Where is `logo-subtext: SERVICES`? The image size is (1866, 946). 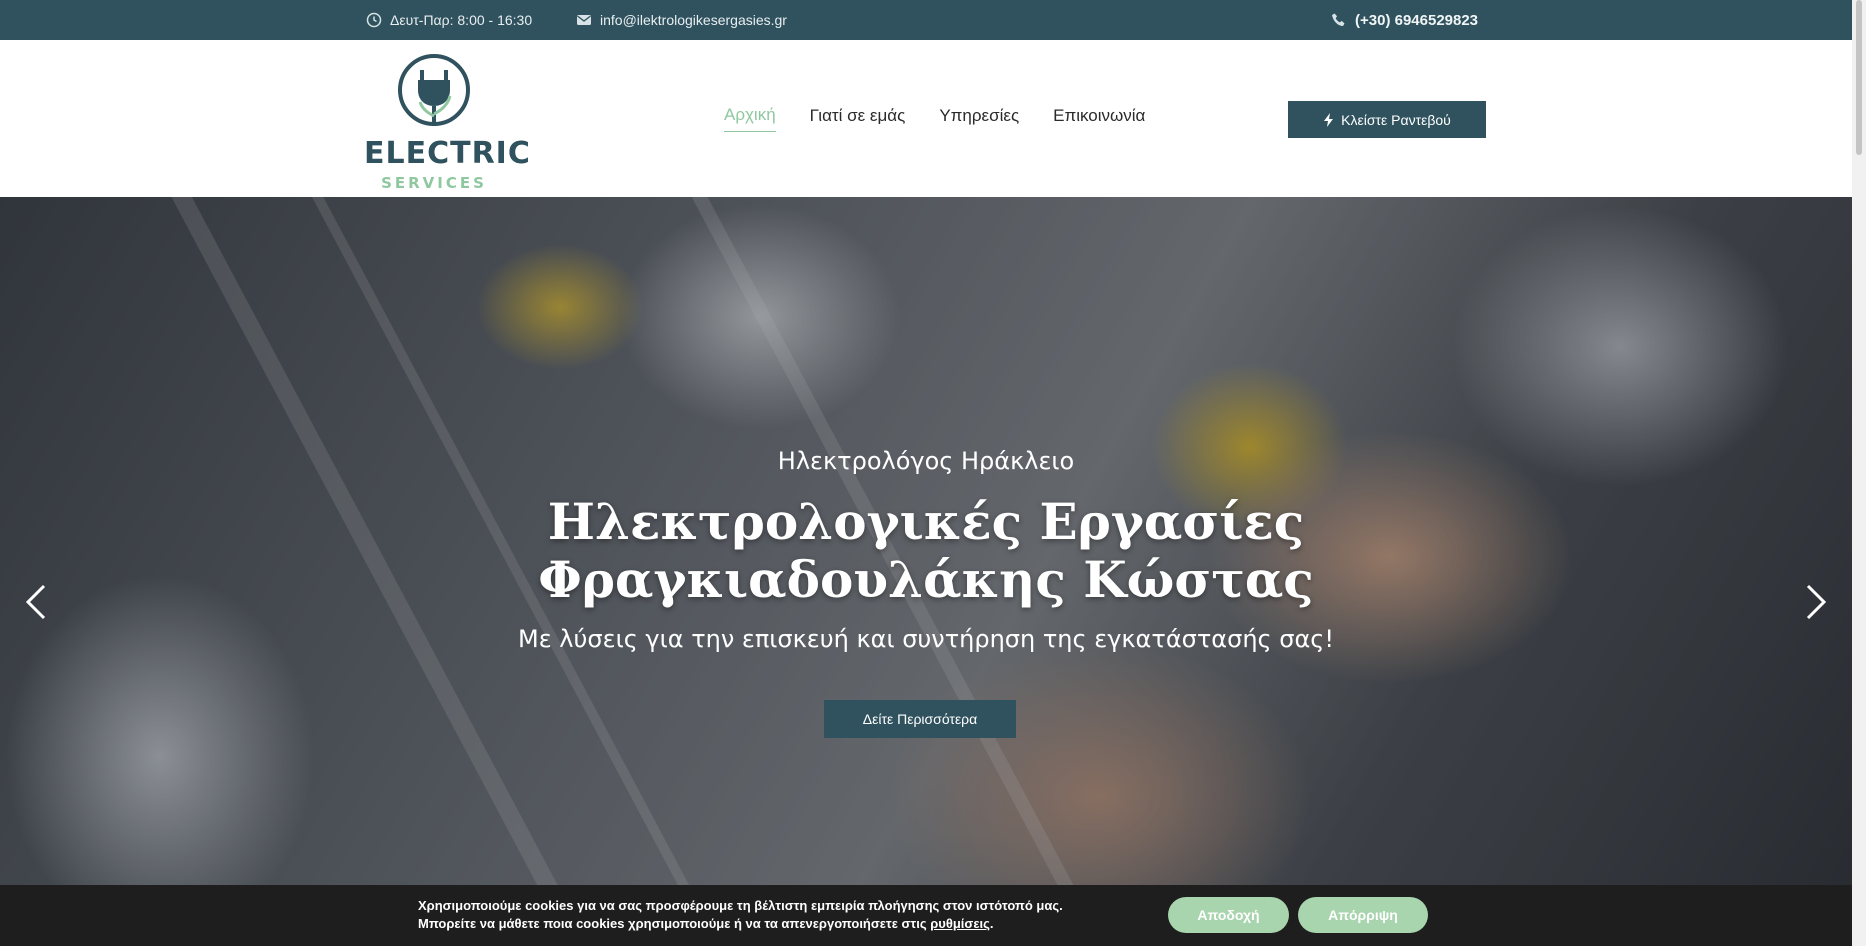
logo-subtext: SERVICES is located at coordinates (434, 183).